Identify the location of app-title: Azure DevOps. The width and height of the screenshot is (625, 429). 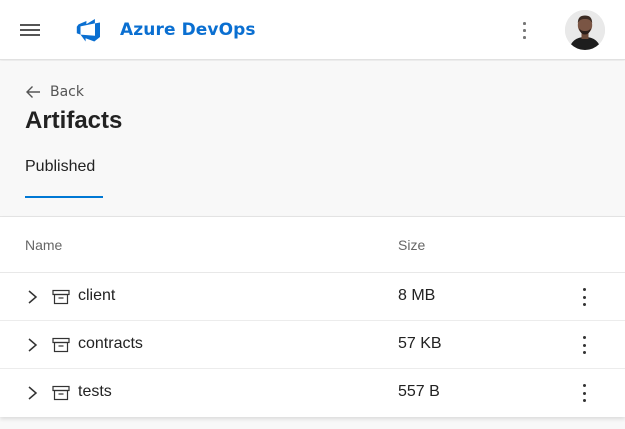
(188, 30).